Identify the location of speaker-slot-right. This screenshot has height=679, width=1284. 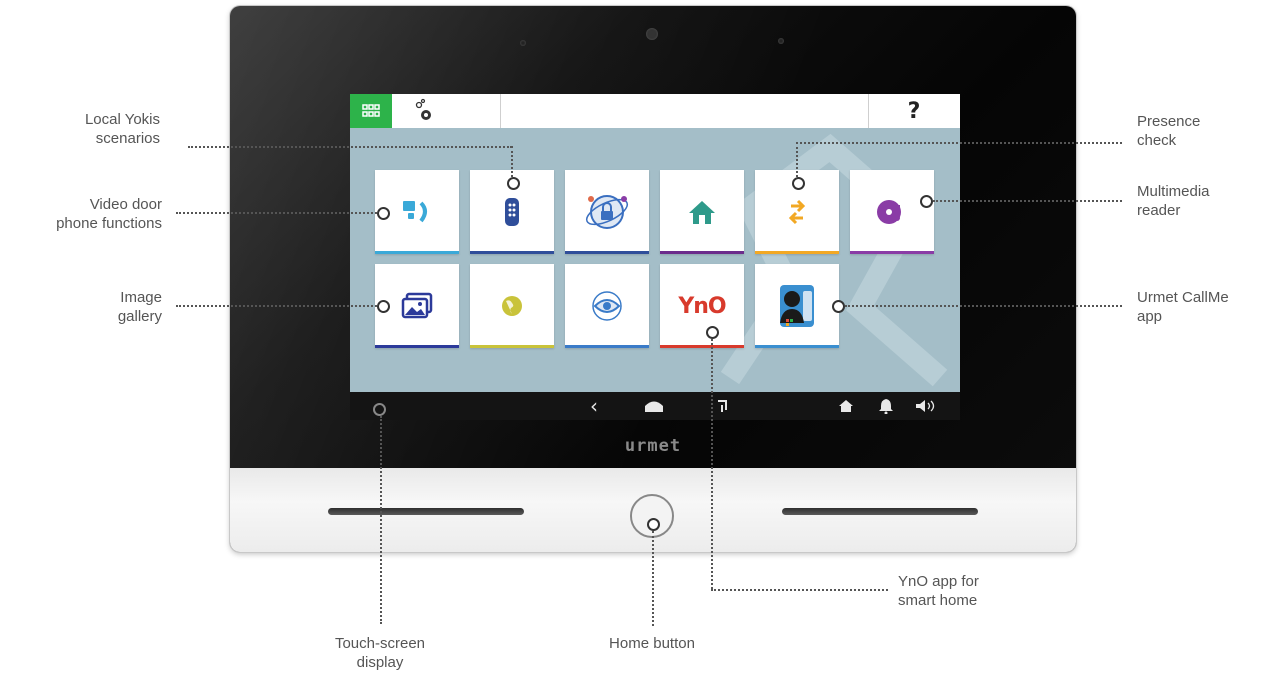
(880, 511).